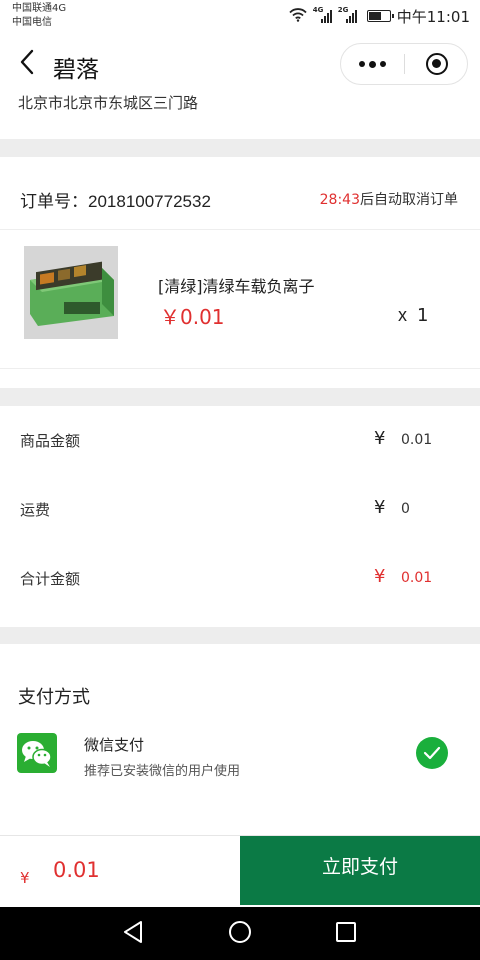 This screenshot has width=480, height=960. What do you see at coordinates (108, 103) in the screenshot?
I see `shipping-address: 北京市北京市东城区三门路` at bounding box center [108, 103].